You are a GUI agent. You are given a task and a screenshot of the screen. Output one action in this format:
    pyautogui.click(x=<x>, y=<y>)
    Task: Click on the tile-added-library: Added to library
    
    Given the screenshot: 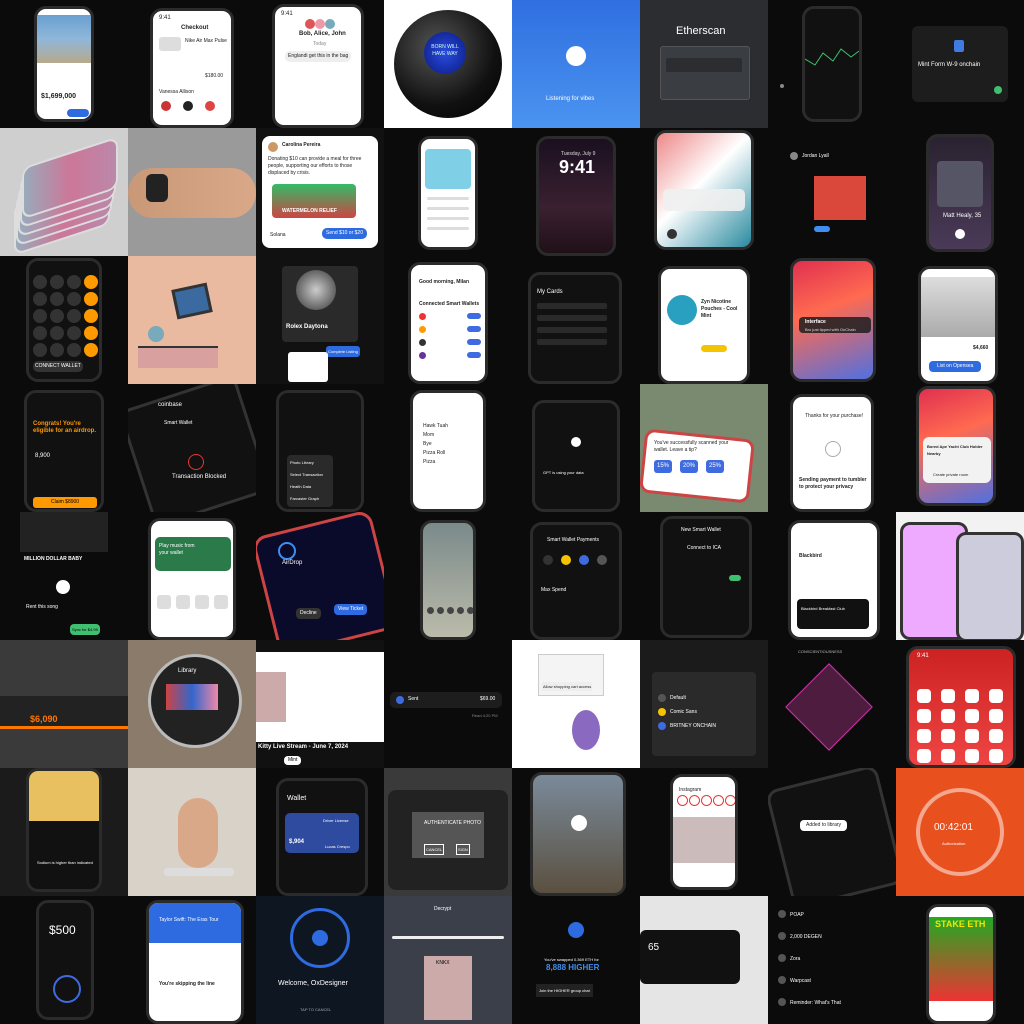 What is the action you would take?
    pyautogui.click(x=832, y=832)
    